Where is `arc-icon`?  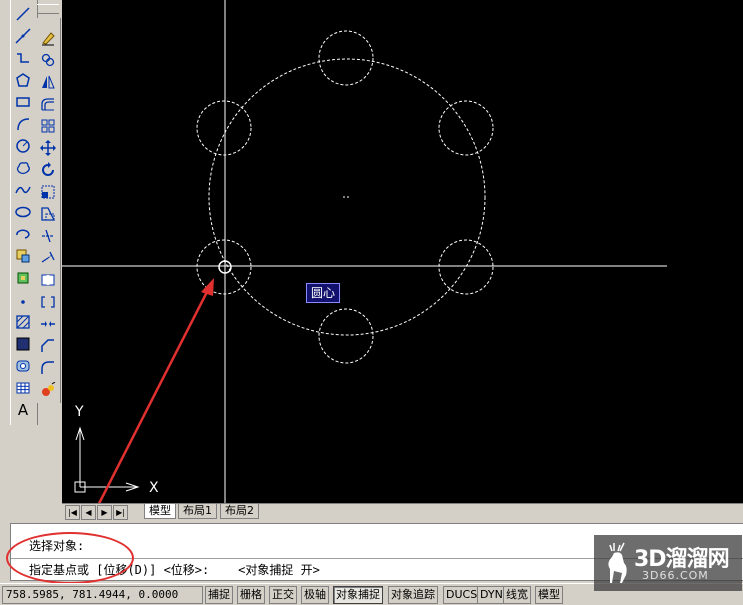
arc-icon is located at coordinates (23, 124).